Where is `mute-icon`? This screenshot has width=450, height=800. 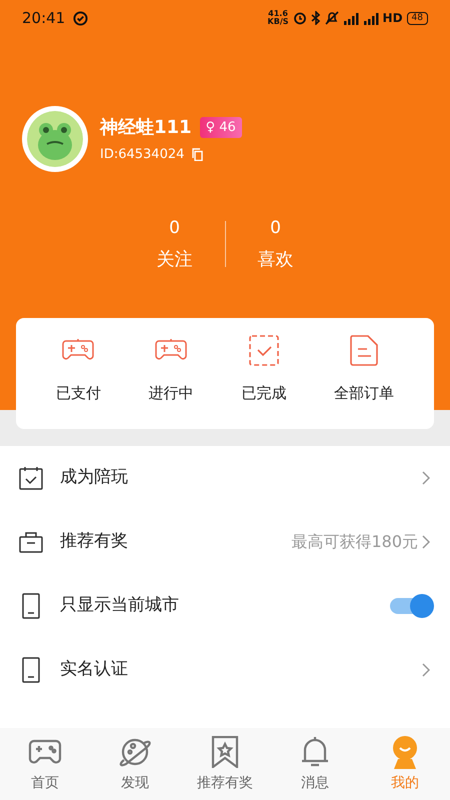
mute-icon is located at coordinates (331, 18).